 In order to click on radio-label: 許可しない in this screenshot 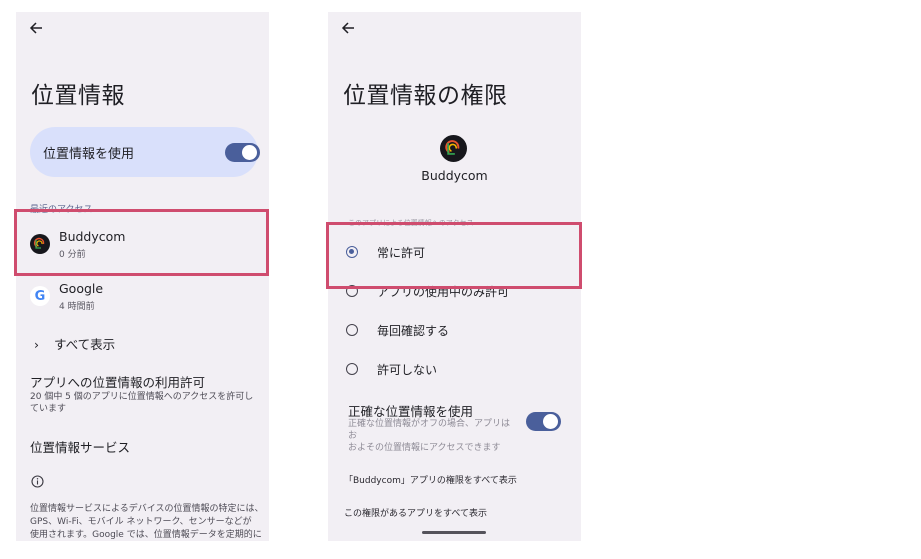, I will do `click(407, 370)`.